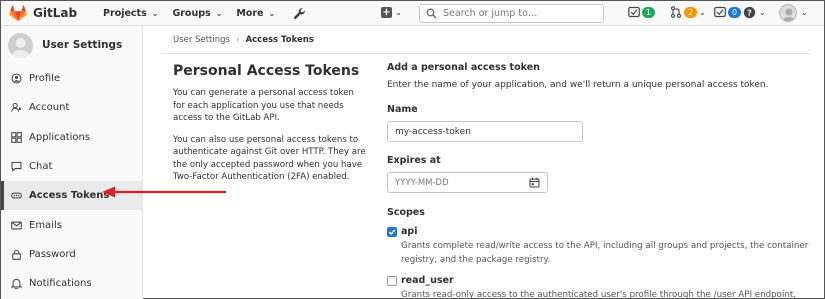 The image size is (825, 299). Describe the element at coordinates (720, 12) in the screenshot. I see `todo-icon` at that location.